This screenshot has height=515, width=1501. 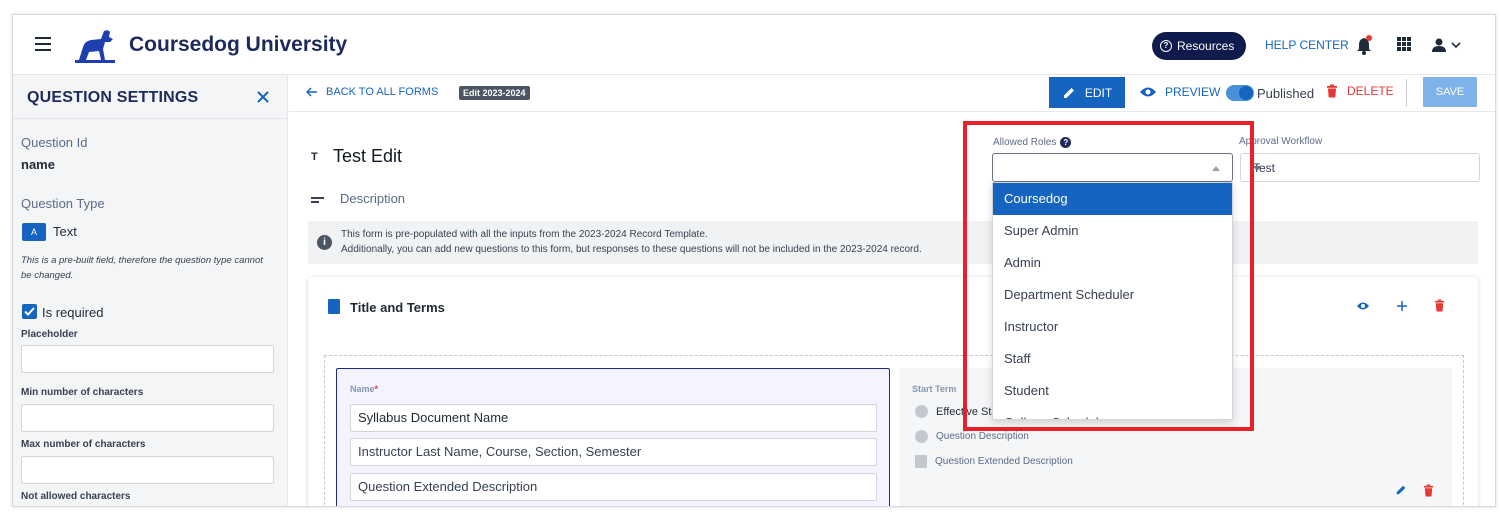 I want to click on name-label-text: Name, so click(x=362, y=389).